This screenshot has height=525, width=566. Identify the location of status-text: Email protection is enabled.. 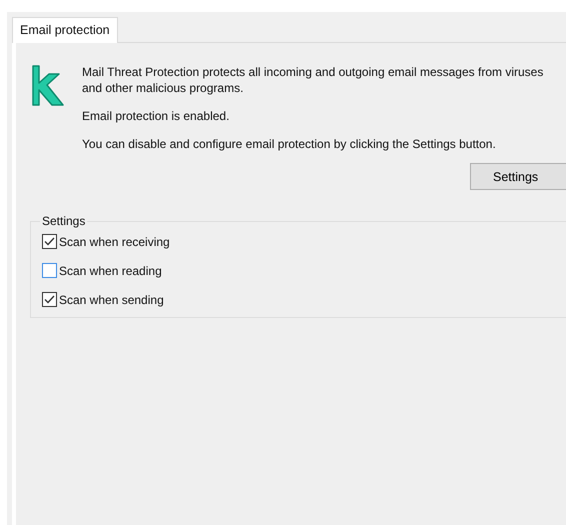
(156, 116).